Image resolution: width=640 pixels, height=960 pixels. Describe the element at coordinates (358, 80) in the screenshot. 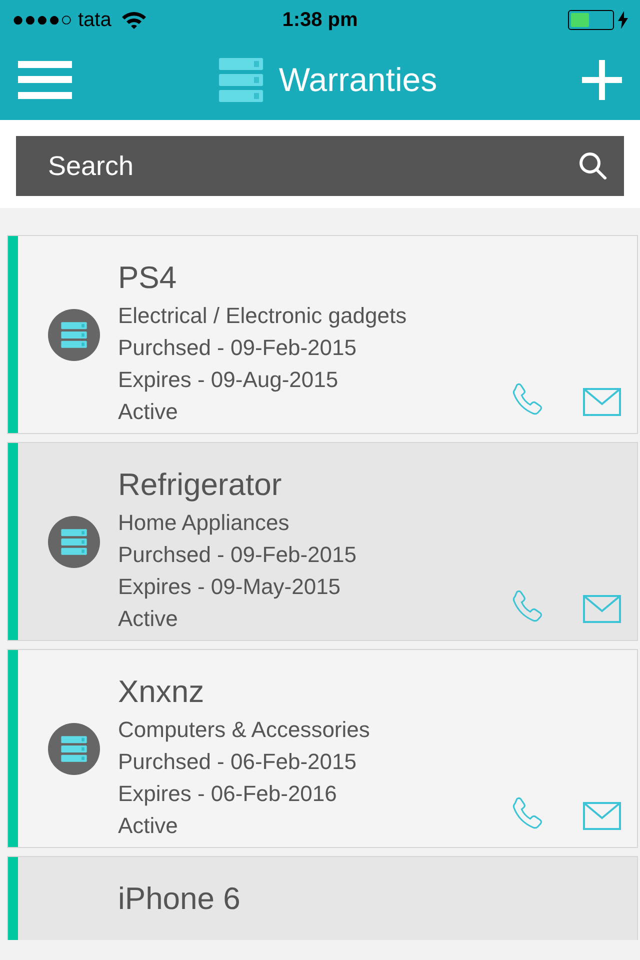

I see `page-title: Warranties` at that location.